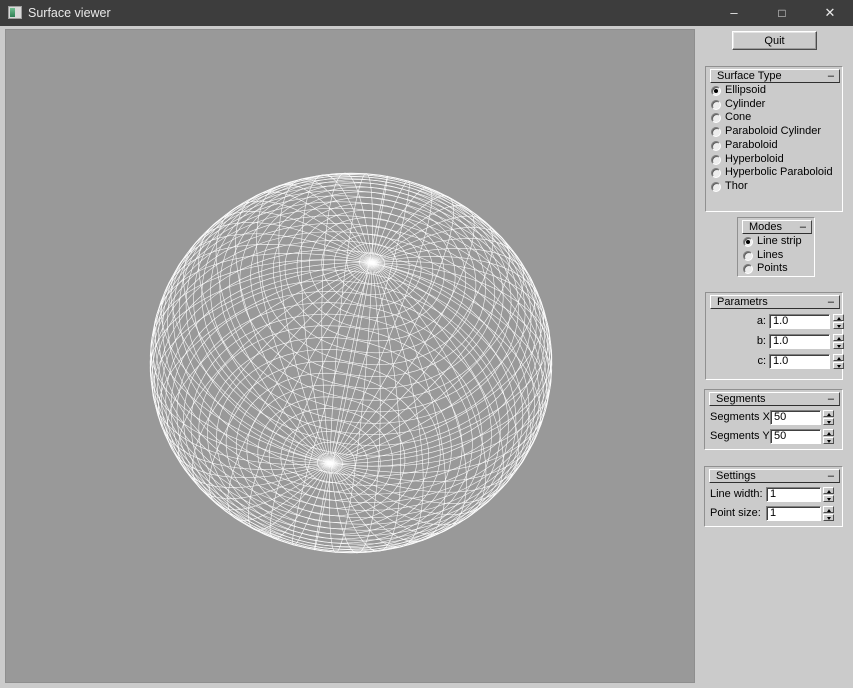  I want to click on input-point-size: 1, so click(793, 513).